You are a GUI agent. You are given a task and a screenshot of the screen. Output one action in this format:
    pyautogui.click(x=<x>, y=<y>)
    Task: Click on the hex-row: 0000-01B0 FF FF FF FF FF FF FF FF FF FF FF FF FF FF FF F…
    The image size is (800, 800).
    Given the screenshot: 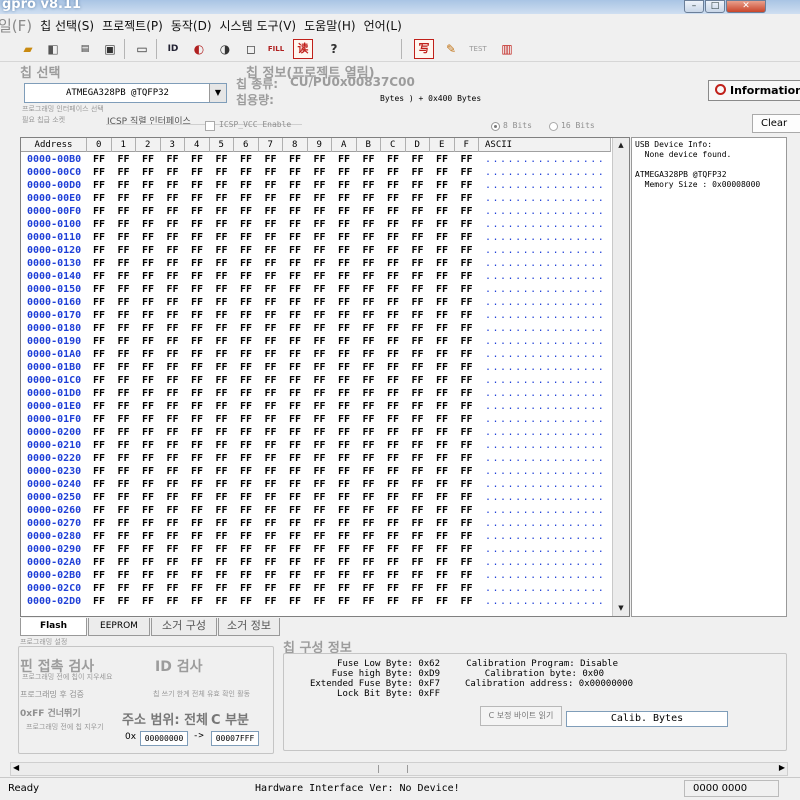 What is the action you would take?
    pyautogui.click(x=316, y=367)
    